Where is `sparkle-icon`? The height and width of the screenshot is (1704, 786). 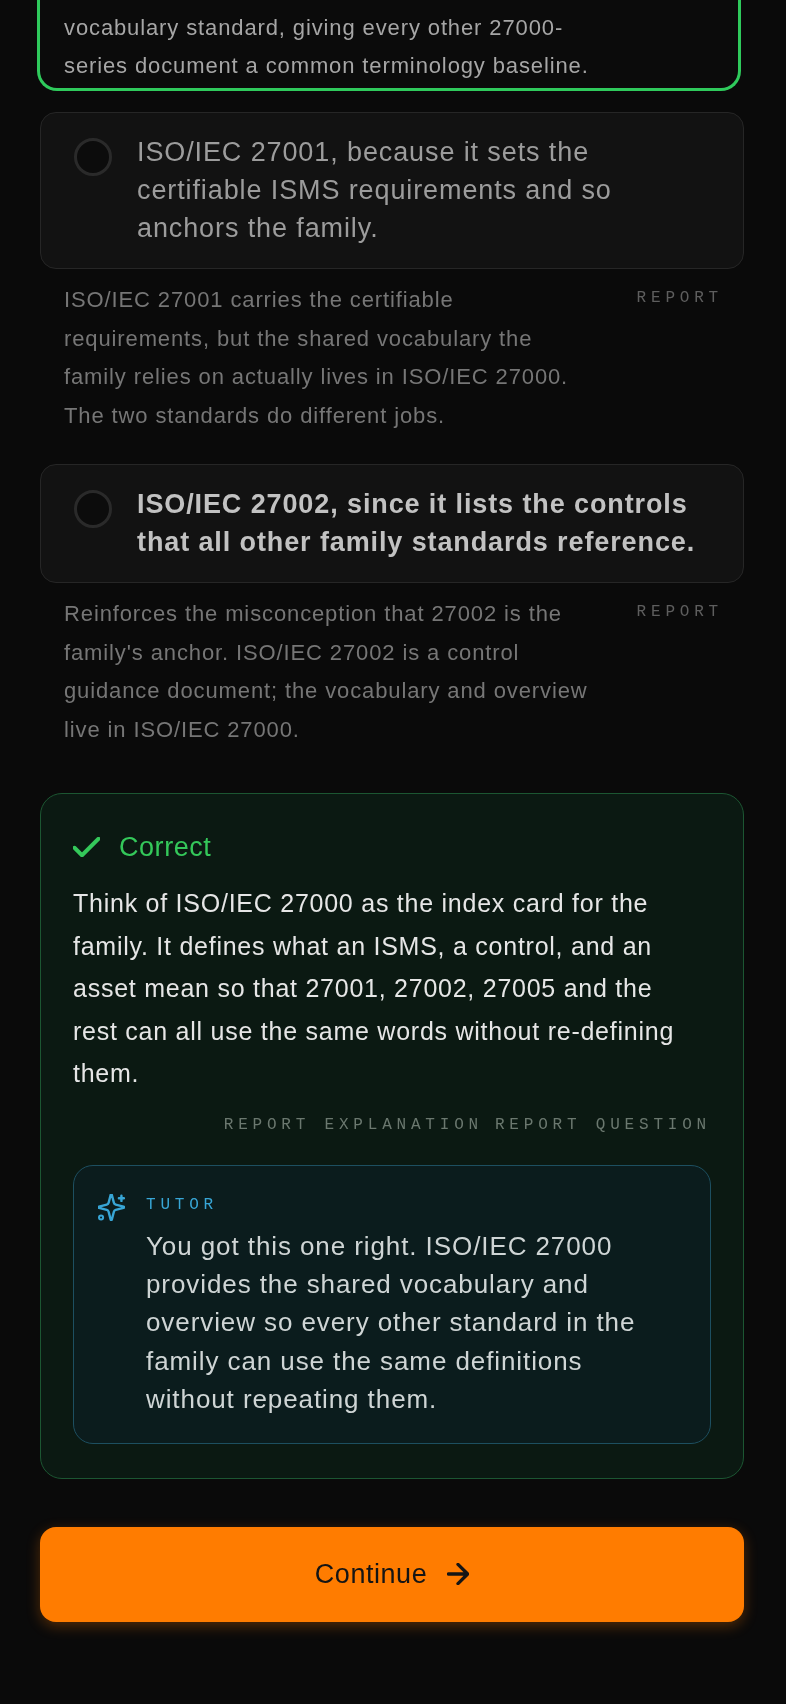 sparkle-icon is located at coordinates (111, 1207).